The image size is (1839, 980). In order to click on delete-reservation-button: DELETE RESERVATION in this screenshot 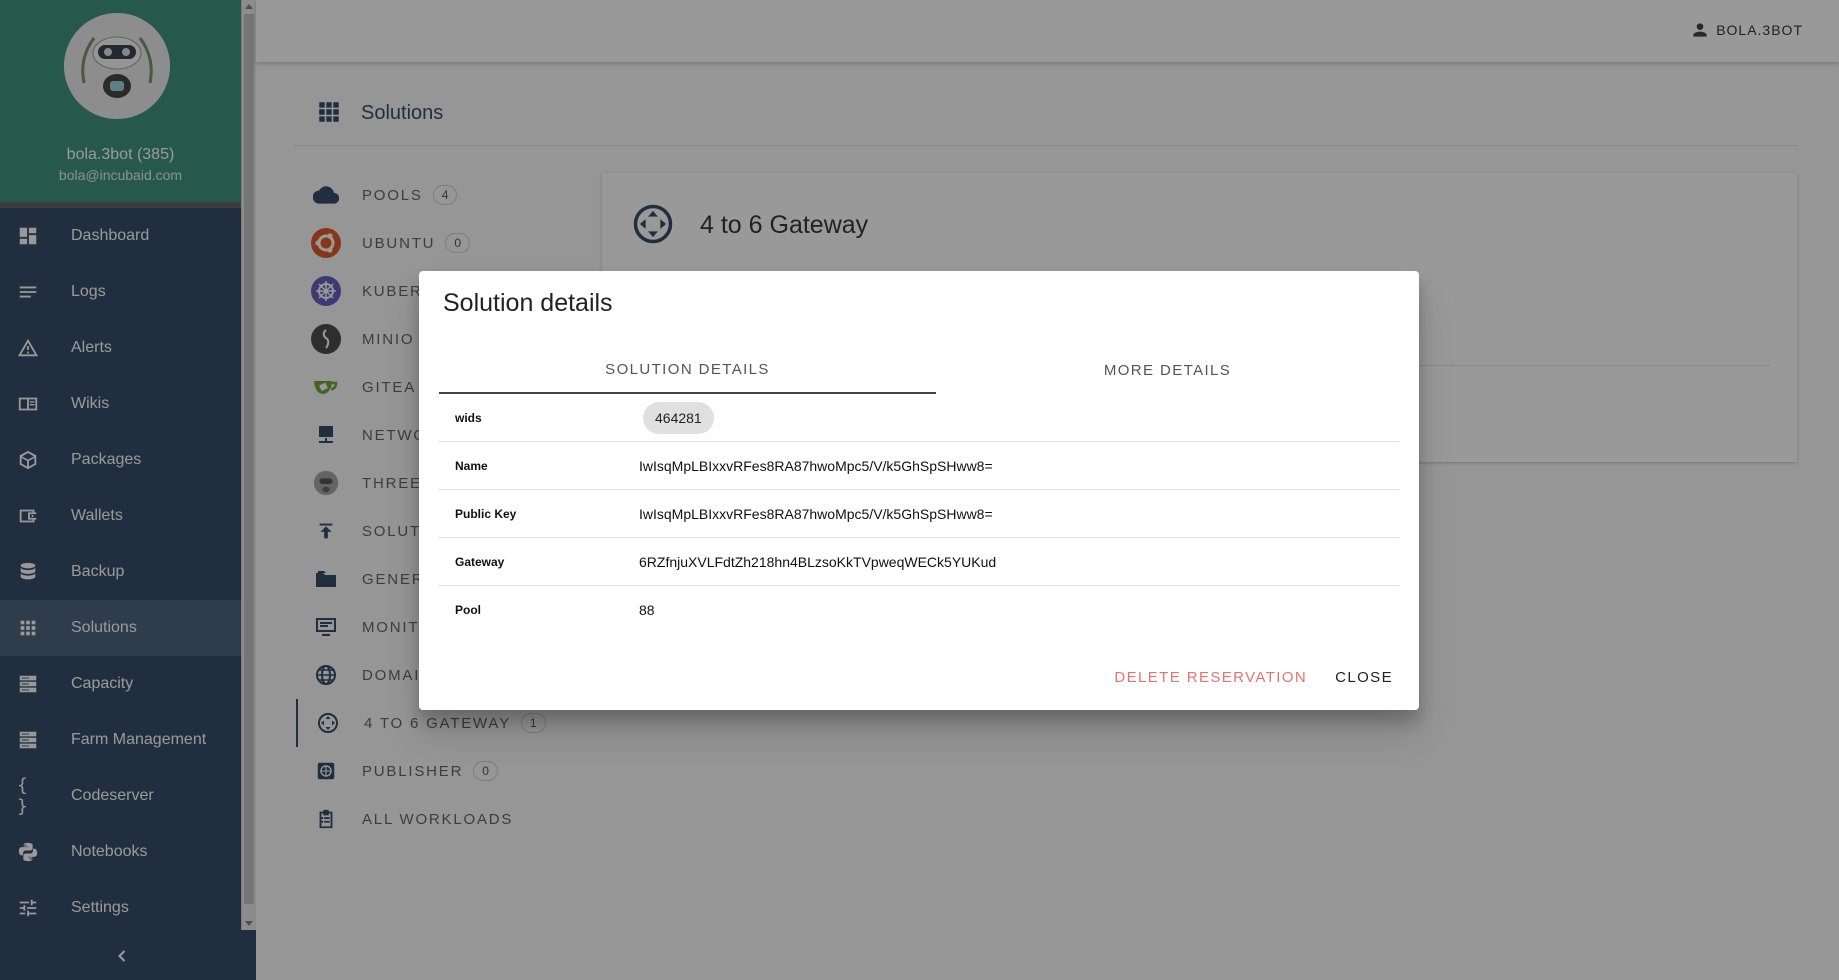, I will do `click(1210, 677)`.